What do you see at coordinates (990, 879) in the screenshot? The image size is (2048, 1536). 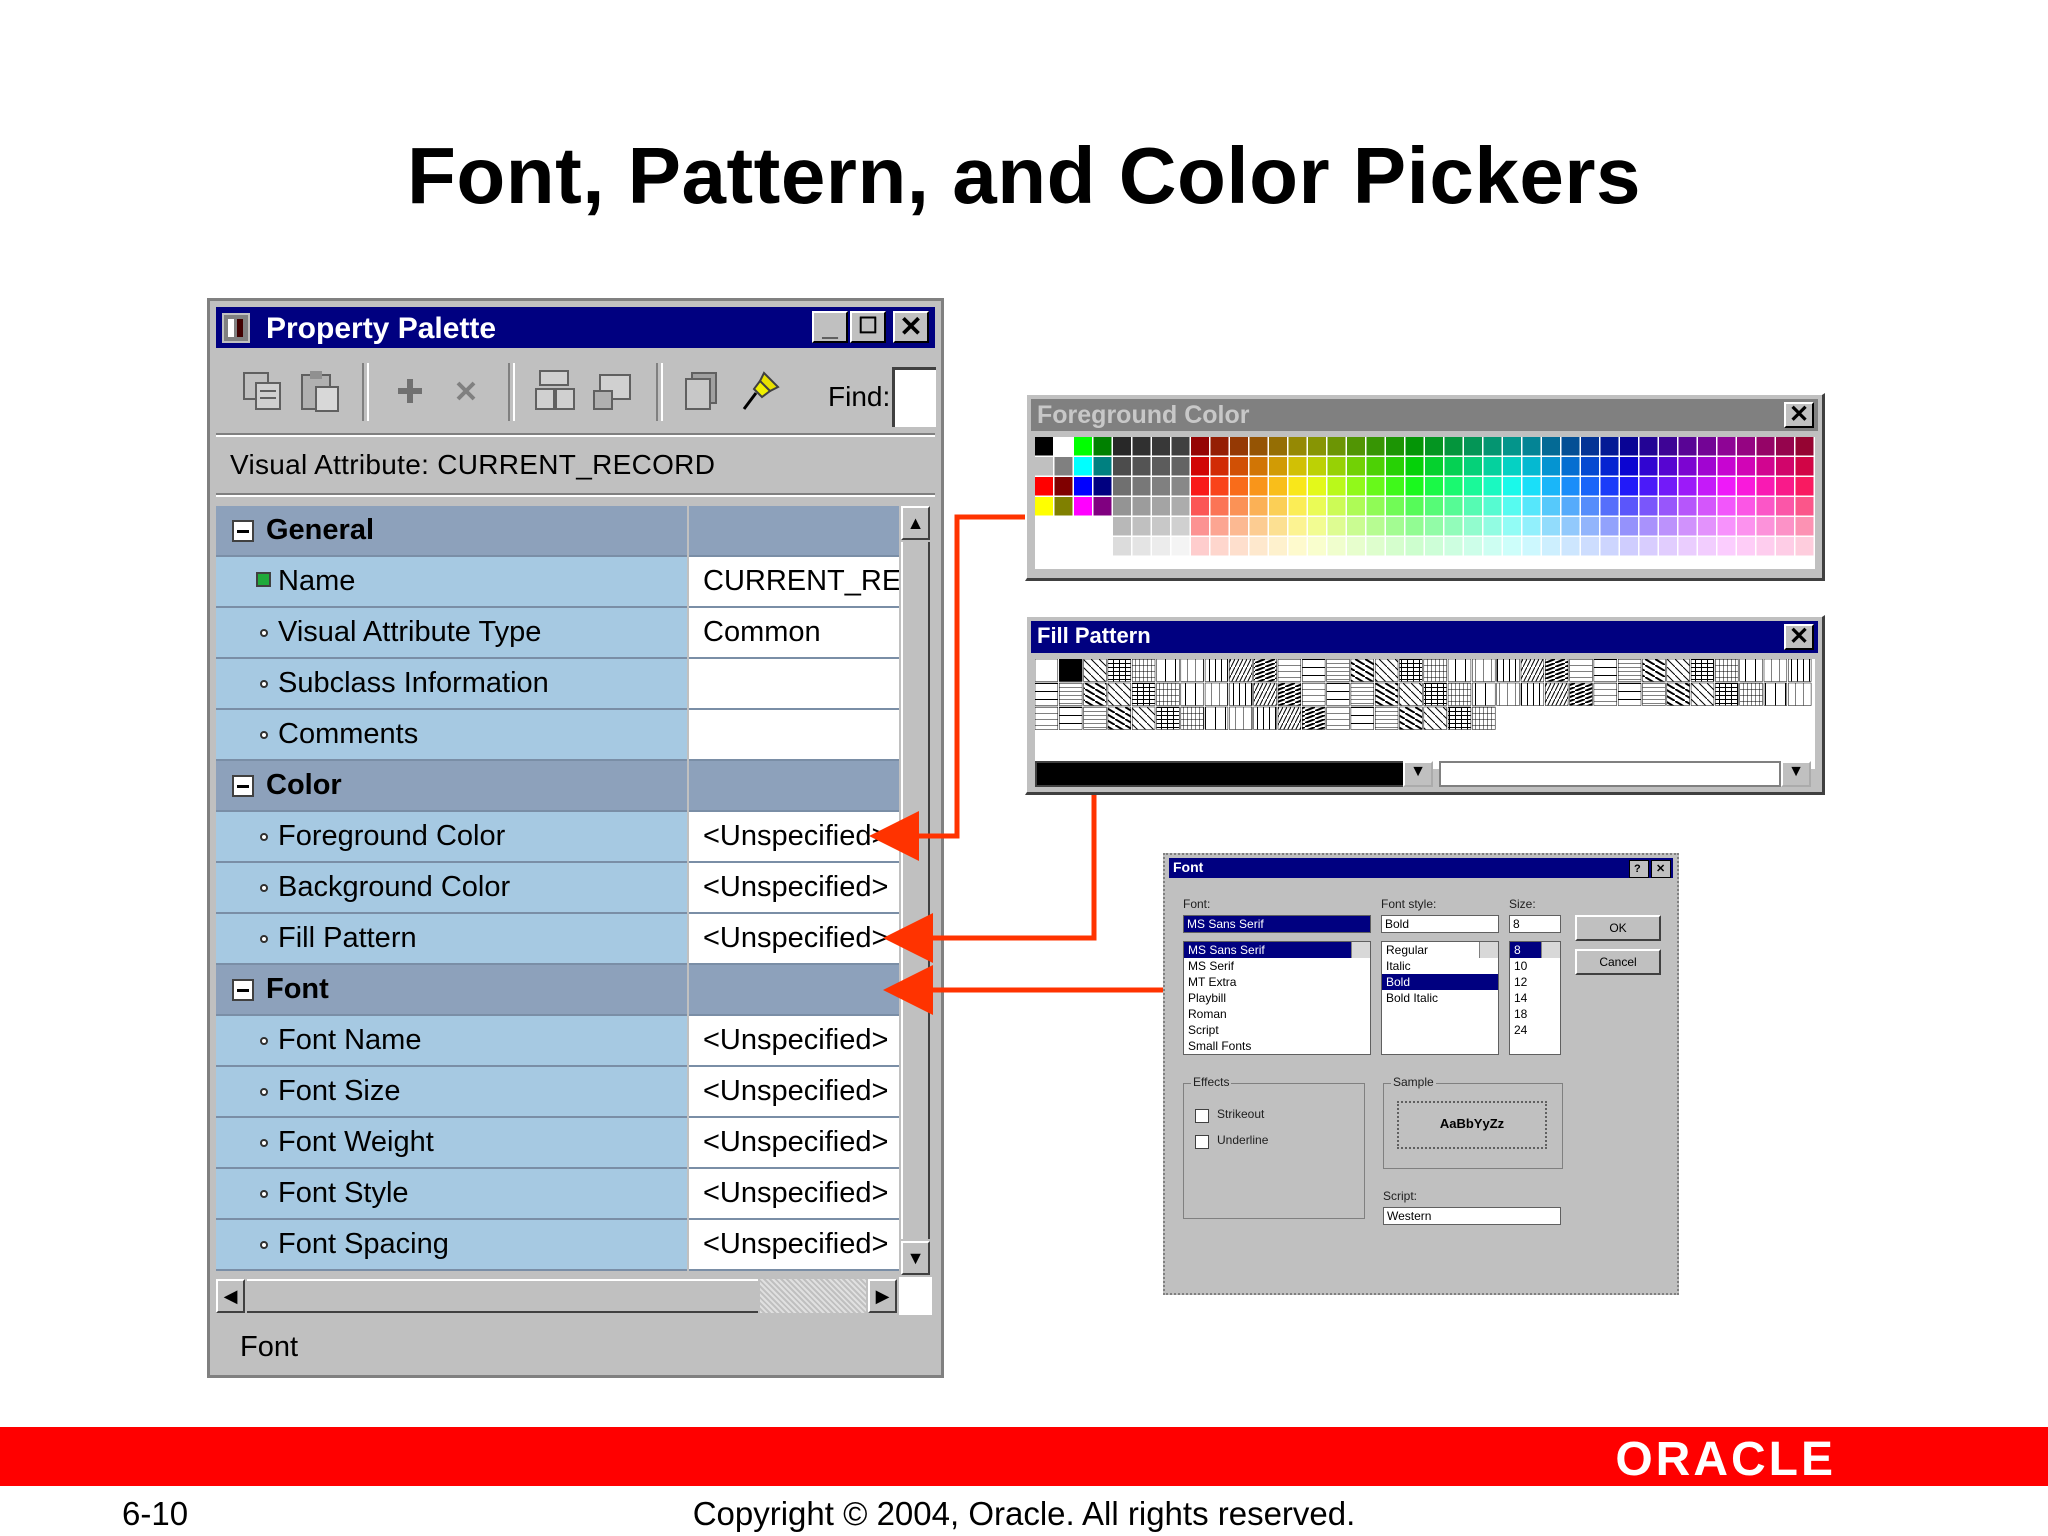 I see `arrow-fill-pattern` at bounding box center [990, 879].